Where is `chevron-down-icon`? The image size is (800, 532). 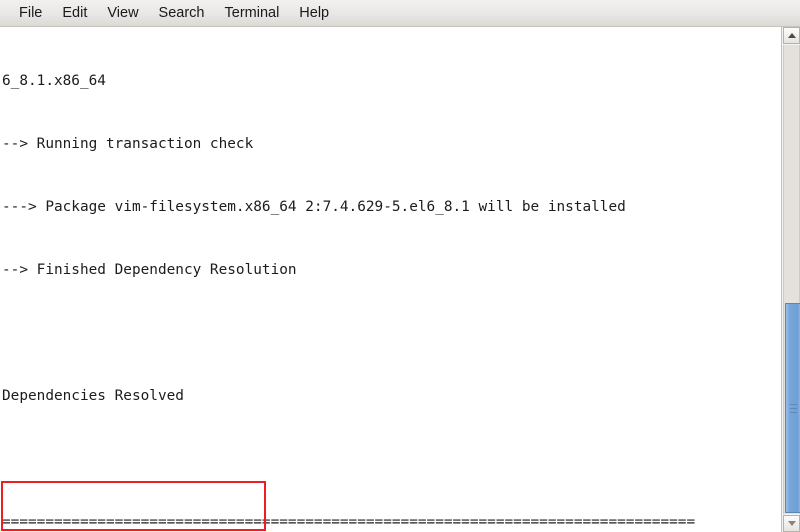 chevron-down-icon is located at coordinates (791, 523).